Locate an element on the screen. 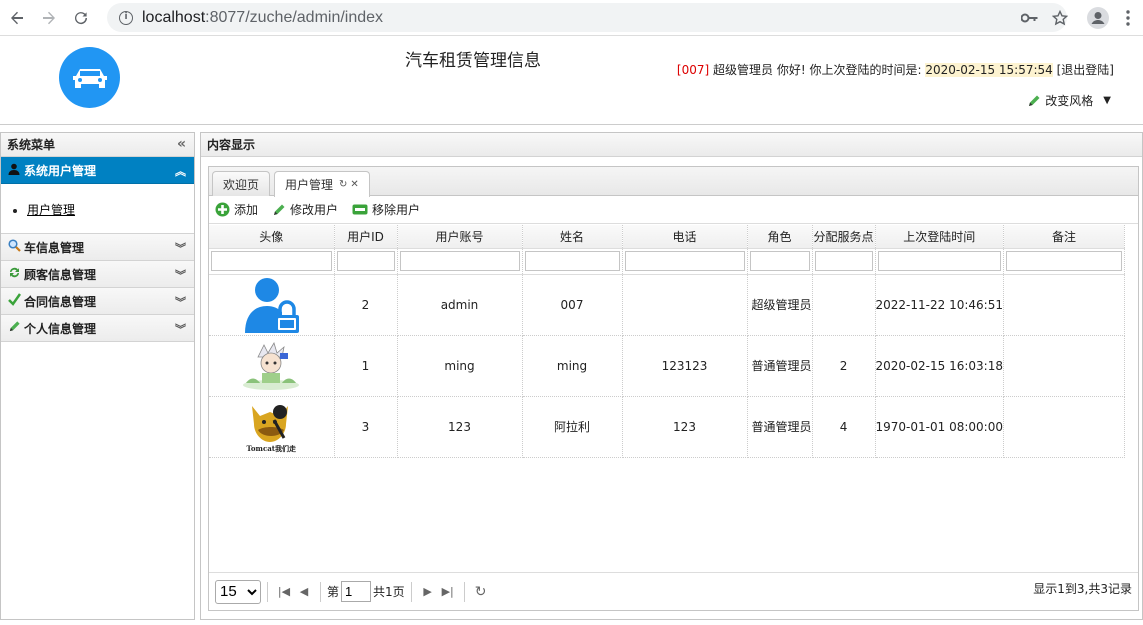 This screenshot has width=1143, height=625. add-button: 添加 is located at coordinates (236, 209).